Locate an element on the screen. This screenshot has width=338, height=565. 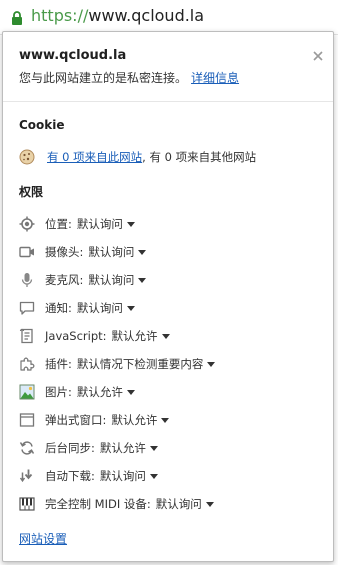
cookie-row: 有 0 项来自此网站 , 有 0 项来自其他网站 is located at coordinates (137, 157).